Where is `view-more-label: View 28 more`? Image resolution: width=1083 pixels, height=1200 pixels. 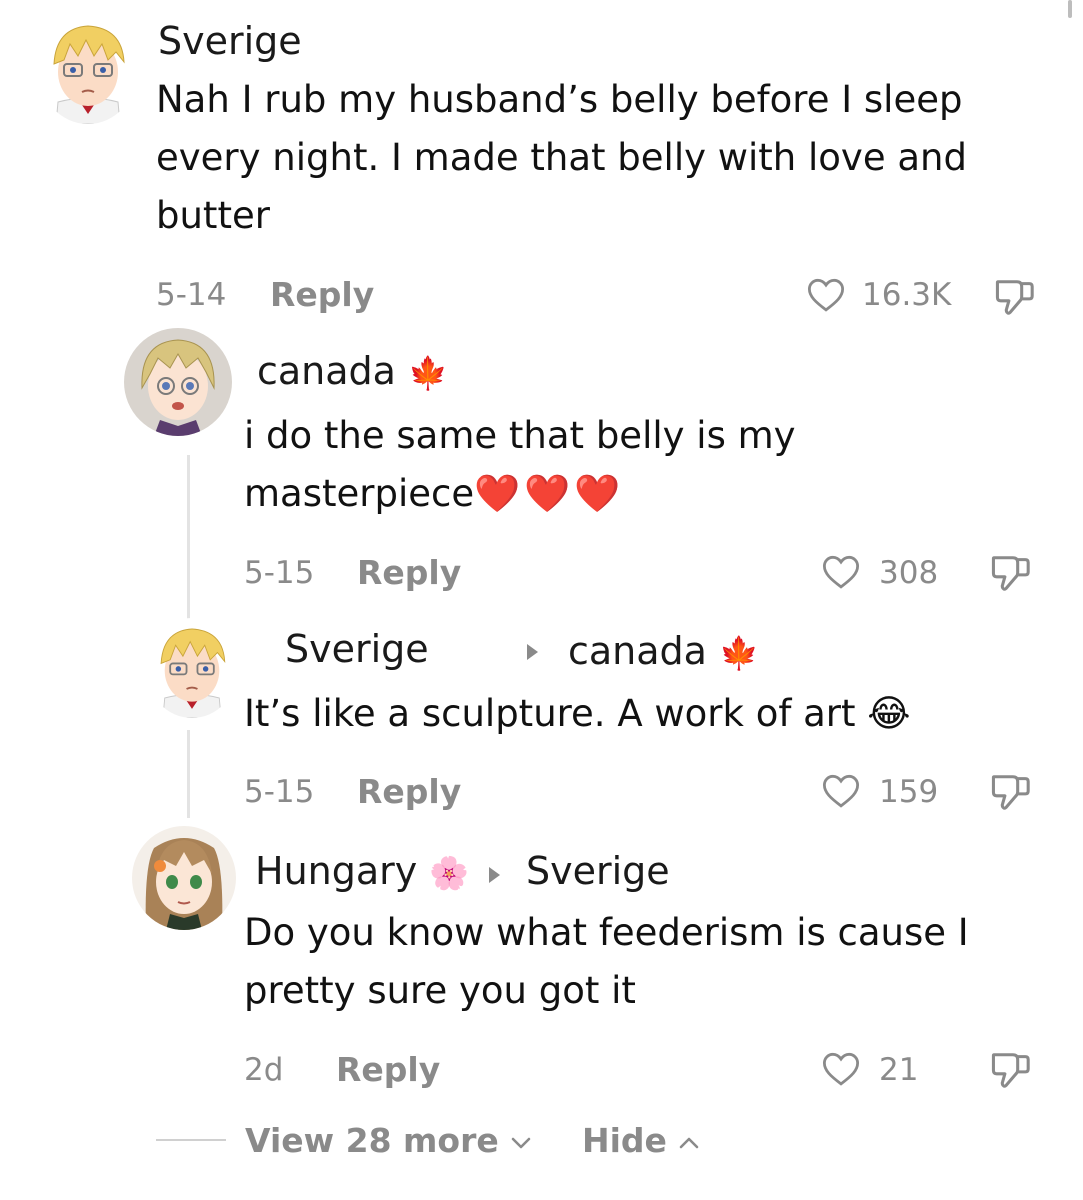
view-more-label: View 28 more is located at coordinates (372, 1140).